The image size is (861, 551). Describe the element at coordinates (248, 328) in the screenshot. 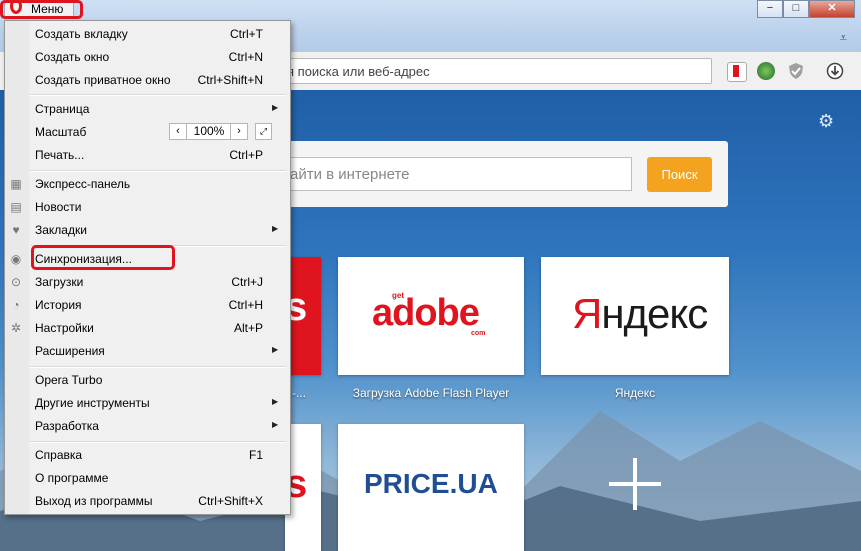

I see `shortcut-settings: Alt+P` at that location.